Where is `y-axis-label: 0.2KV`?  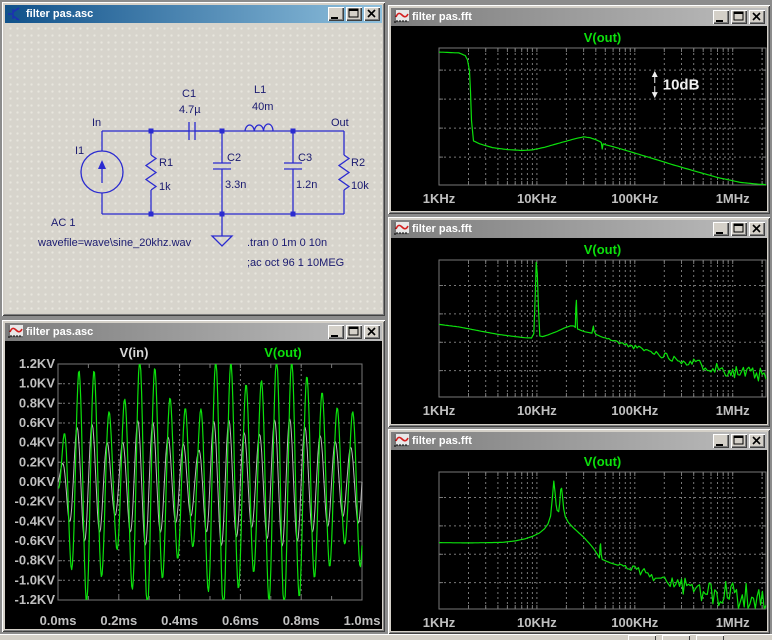 y-axis-label: 0.2KV is located at coordinates (37, 461).